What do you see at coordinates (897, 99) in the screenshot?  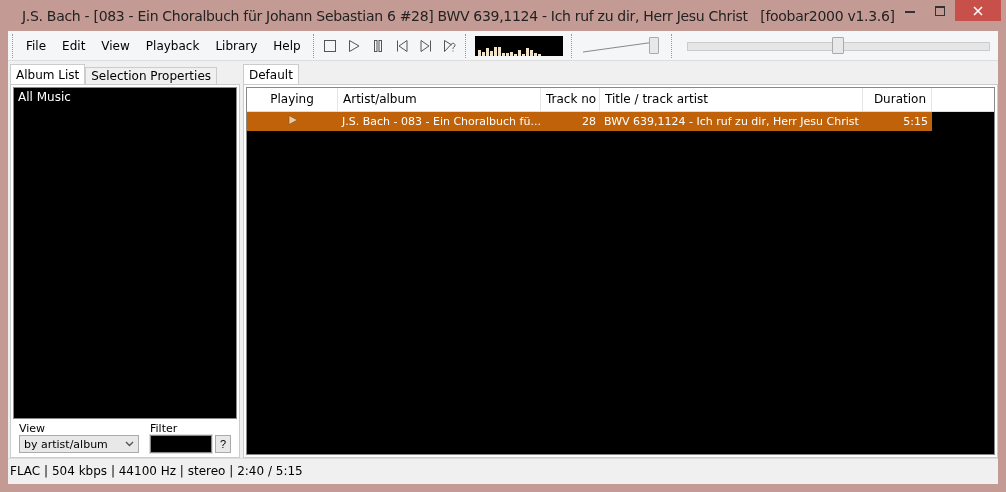 I see `column-header: Duration` at bounding box center [897, 99].